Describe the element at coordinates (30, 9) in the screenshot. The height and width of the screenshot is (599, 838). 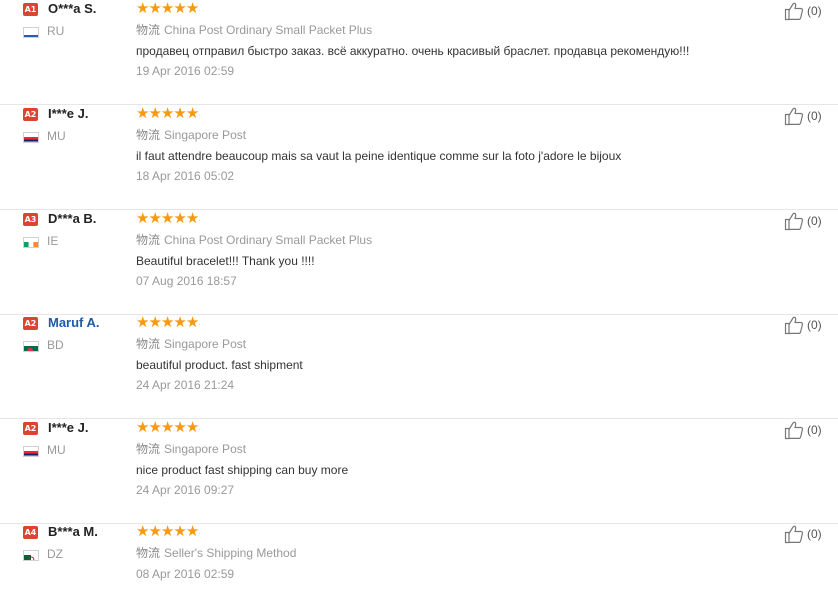
I see `buyer-level-badge: A1` at that location.